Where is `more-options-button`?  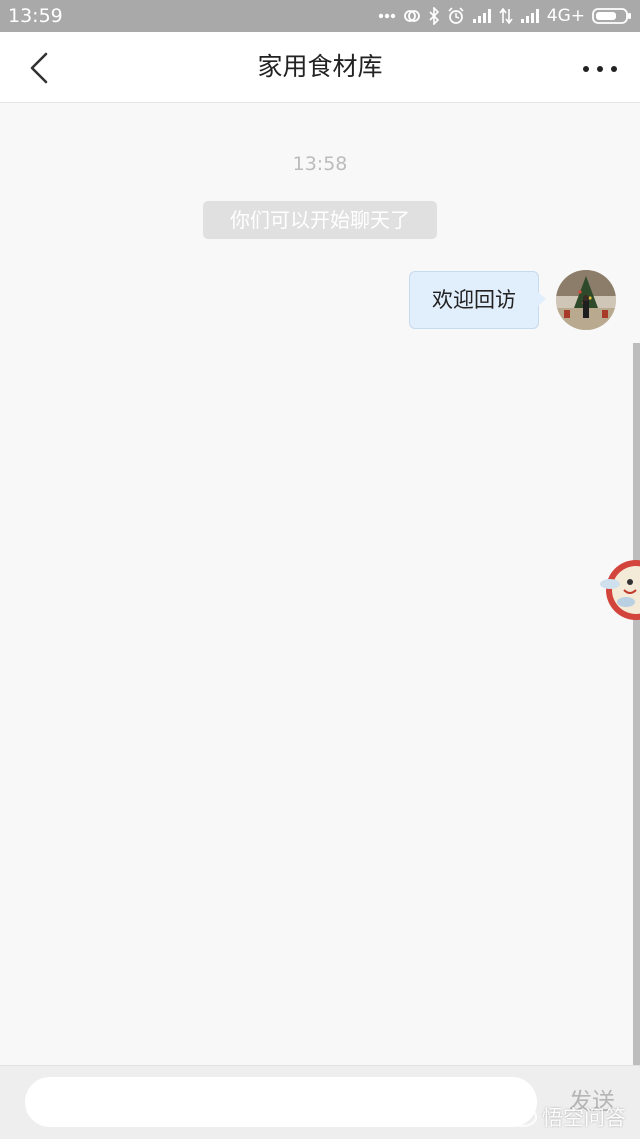 more-options-button is located at coordinates (600, 69).